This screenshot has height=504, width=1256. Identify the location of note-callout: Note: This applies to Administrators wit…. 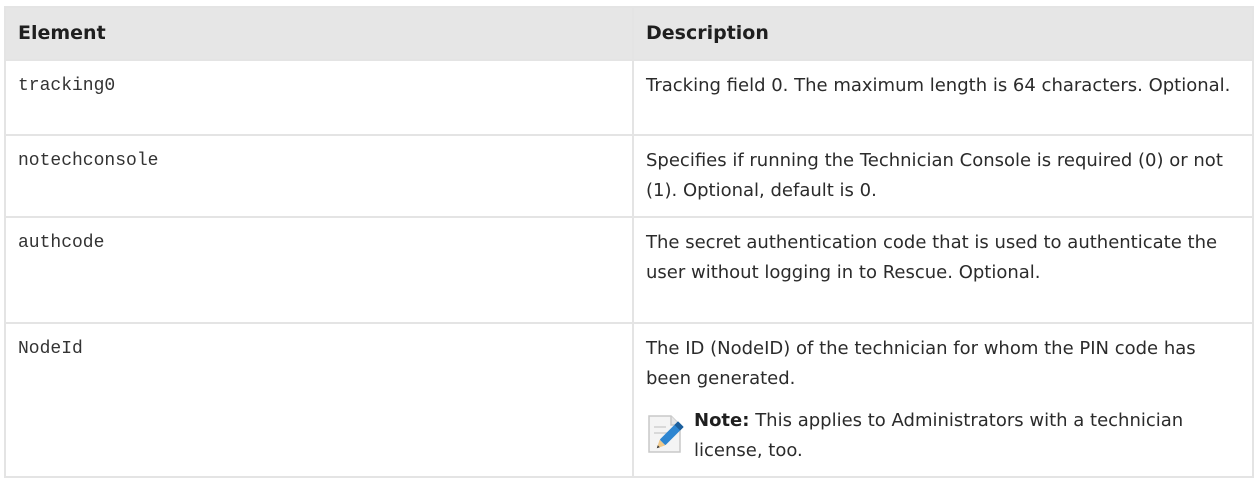
(942, 436).